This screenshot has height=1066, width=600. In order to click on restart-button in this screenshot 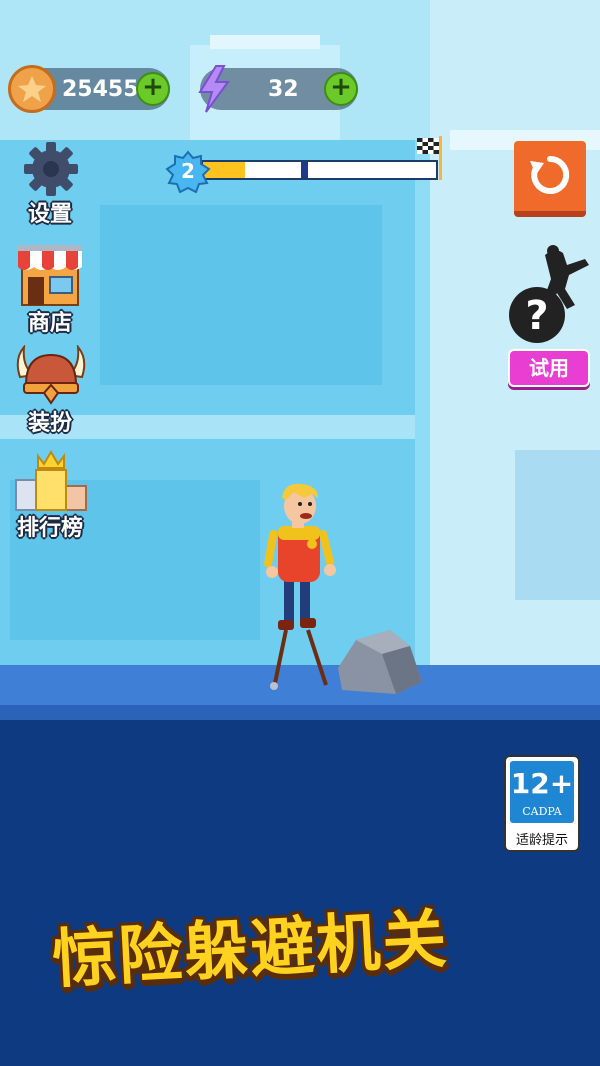, I will do `click(550, 179)`.